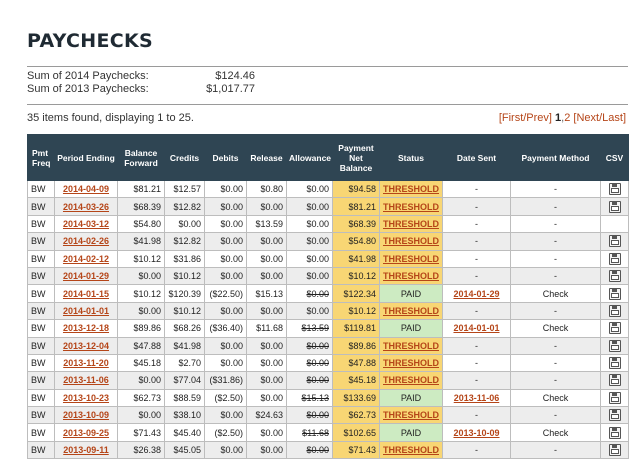 The width and height of the screenshot is (640, 459). I want to click on period-ending-link: 2014-02-12, so click(86, 259).